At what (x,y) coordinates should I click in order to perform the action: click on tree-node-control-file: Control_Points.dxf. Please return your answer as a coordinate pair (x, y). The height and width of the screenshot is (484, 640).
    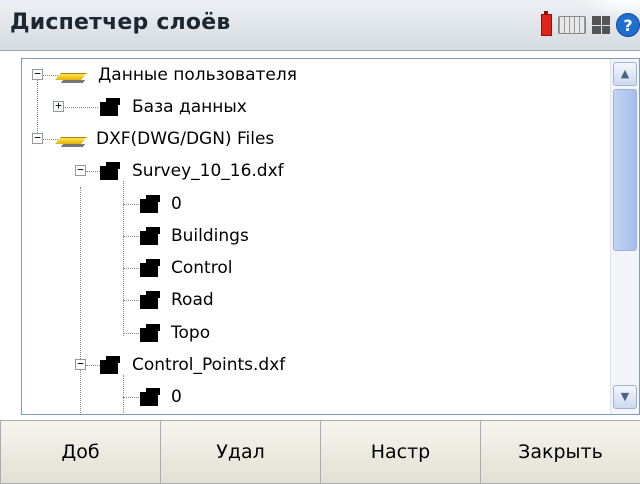
    Looking at the image, I should click on (316, 365).